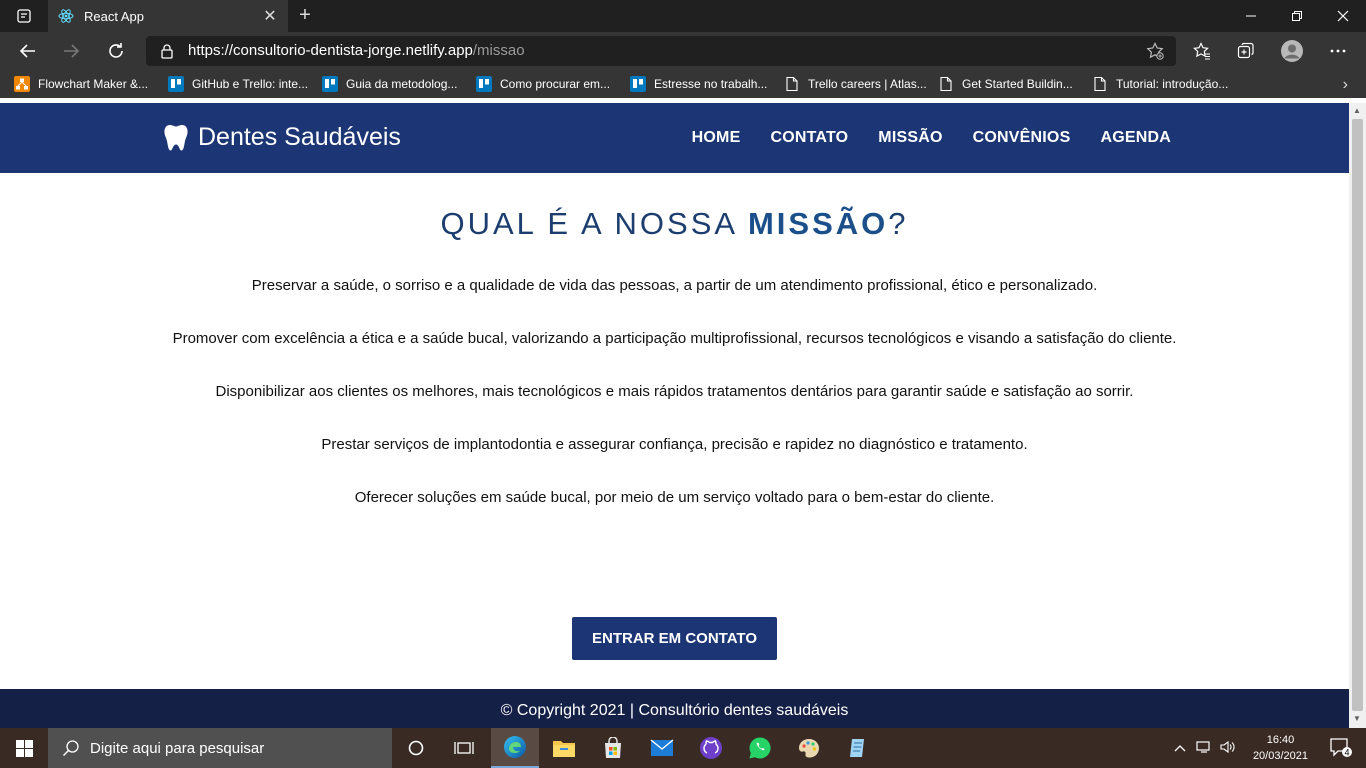 The width and height of the screenshot is (1366, 768). Describe the element at coordinates (809, 748) in the screenshot. I see `paint-icon` at that location.